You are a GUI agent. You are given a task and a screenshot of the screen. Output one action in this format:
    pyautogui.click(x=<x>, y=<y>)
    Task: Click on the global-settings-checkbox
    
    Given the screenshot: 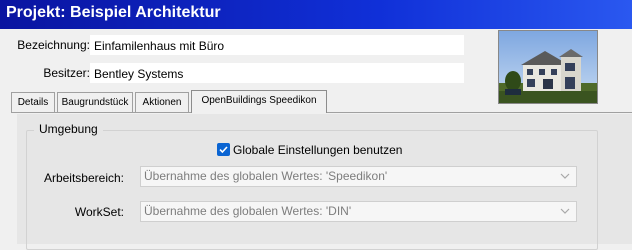 What is the action you would take?
    pyautogui.click(x=223, y=149)
    